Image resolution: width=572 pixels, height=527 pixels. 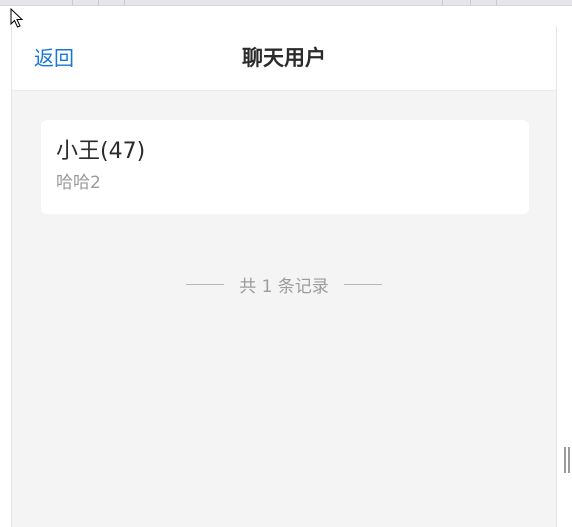 What do you see at coordinates (362, 284) in the screenshot?
I see `divider-line-right` at bounding box center [362, 284].